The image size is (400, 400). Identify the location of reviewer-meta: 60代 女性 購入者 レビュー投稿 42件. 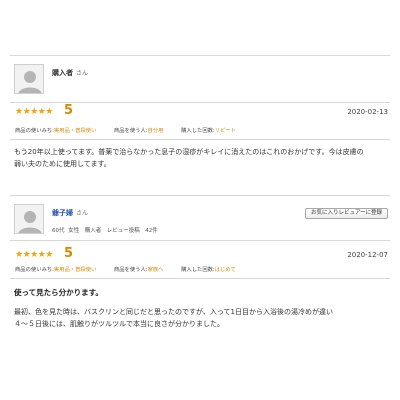
(105, 231).